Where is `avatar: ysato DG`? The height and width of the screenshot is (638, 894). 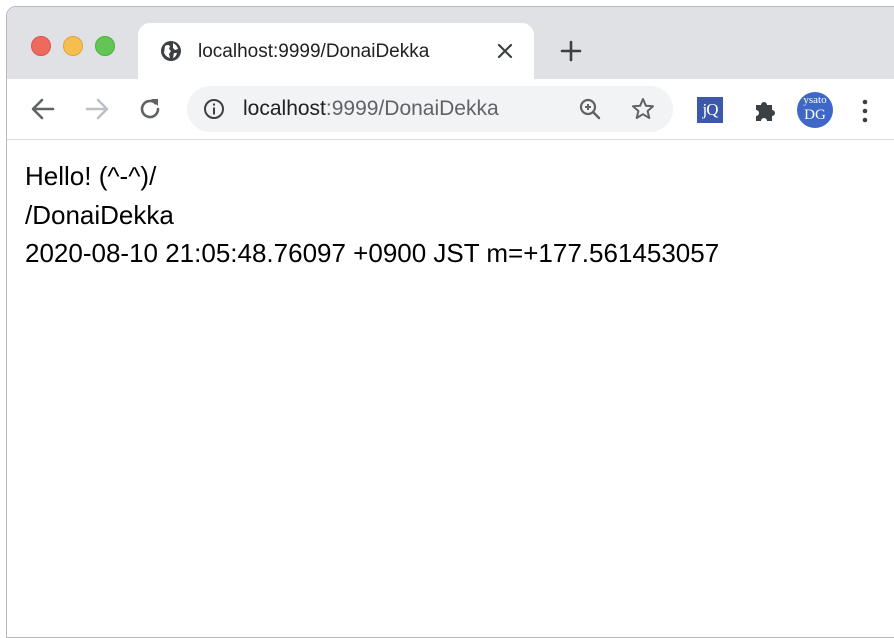 avatar: ysato DG is located at coordinates (815, 110).